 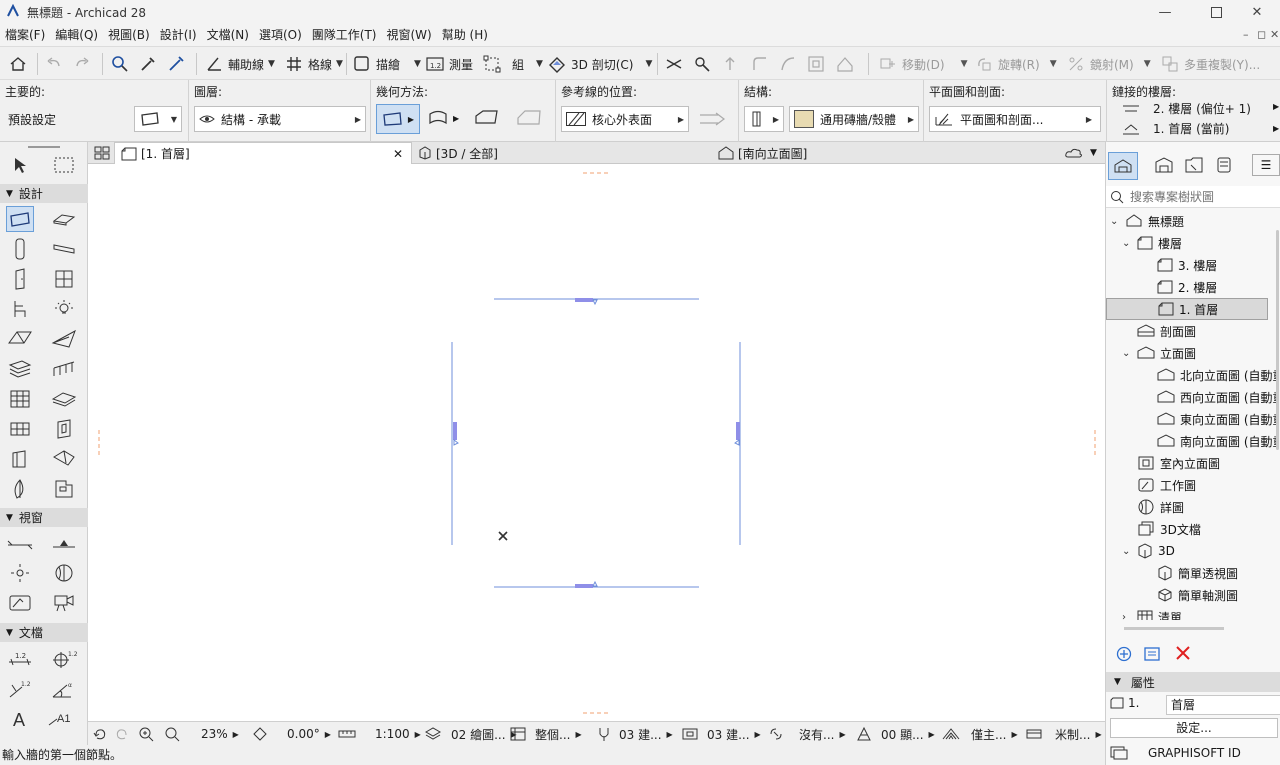 I want to click on label-tool: A1, so click(x=62, y=719).